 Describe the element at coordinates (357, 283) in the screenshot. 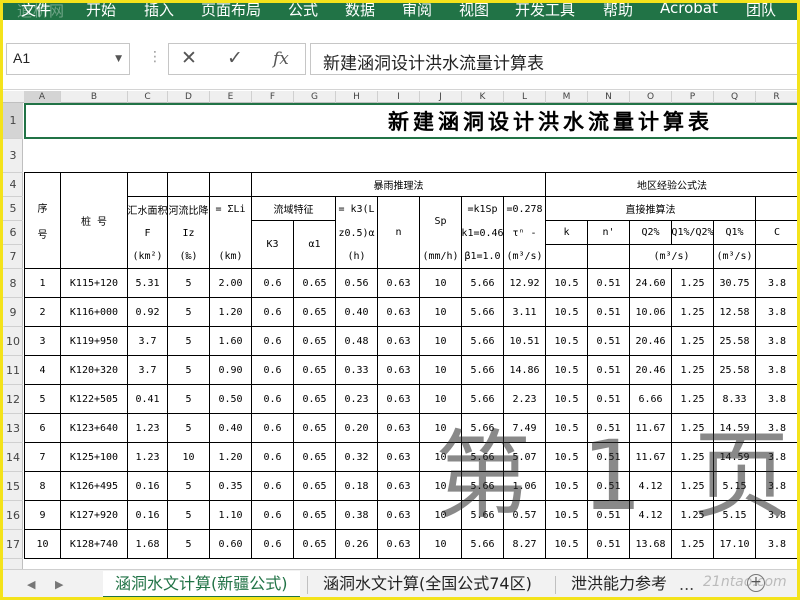

I see `cell-tau: 0.56` at that location.